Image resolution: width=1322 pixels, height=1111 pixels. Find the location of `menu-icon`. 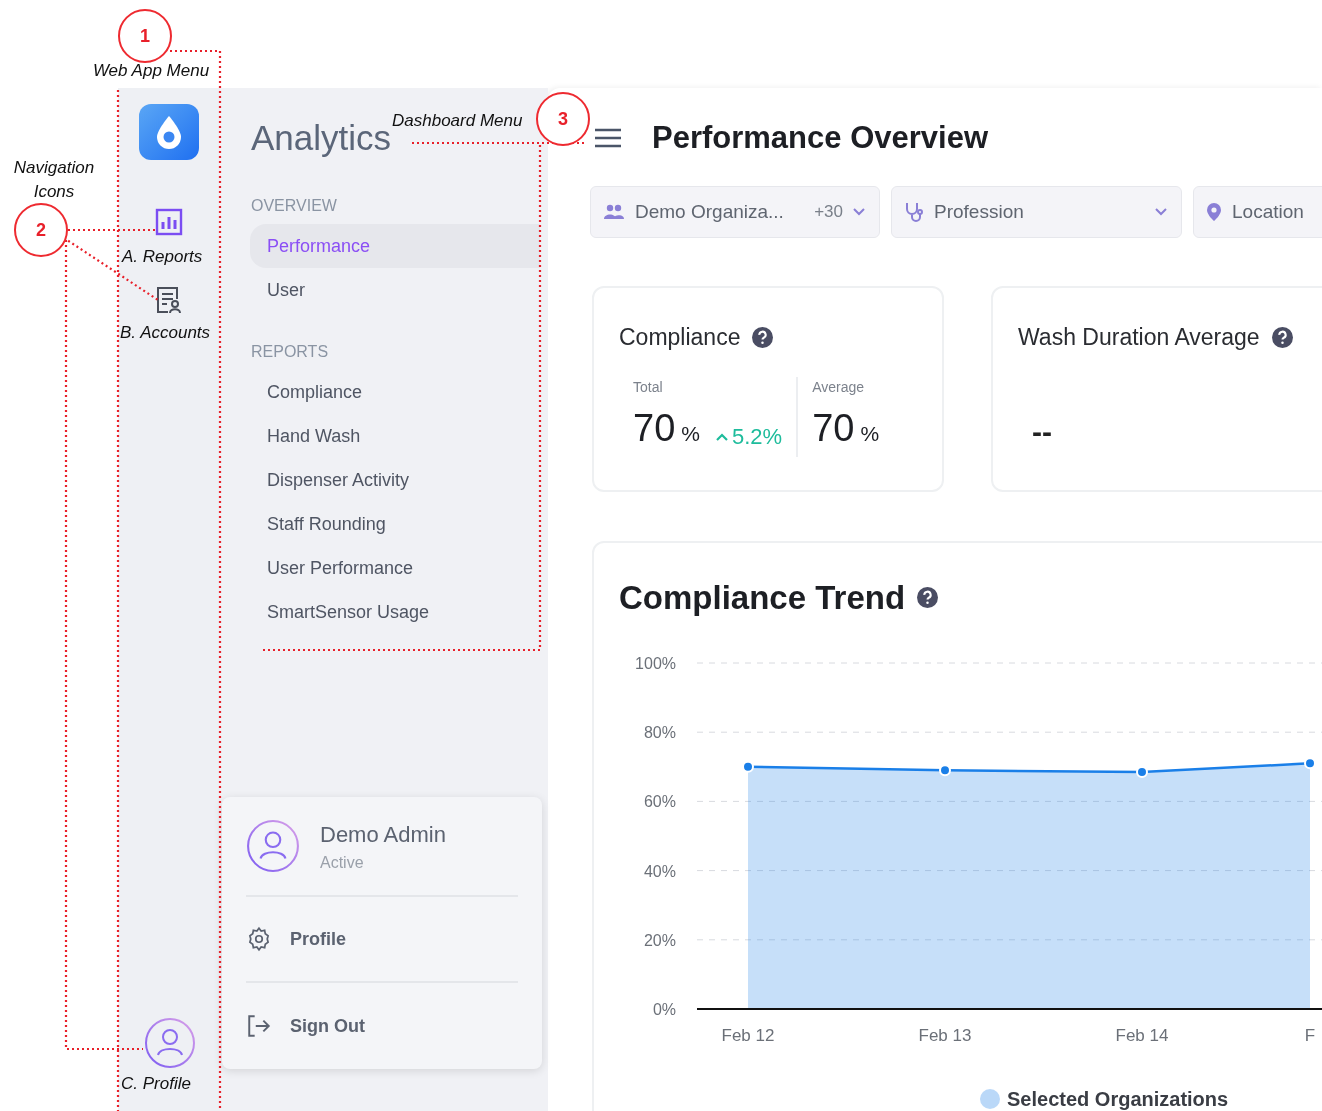

menu-icon is located at coordinates (608, 138).